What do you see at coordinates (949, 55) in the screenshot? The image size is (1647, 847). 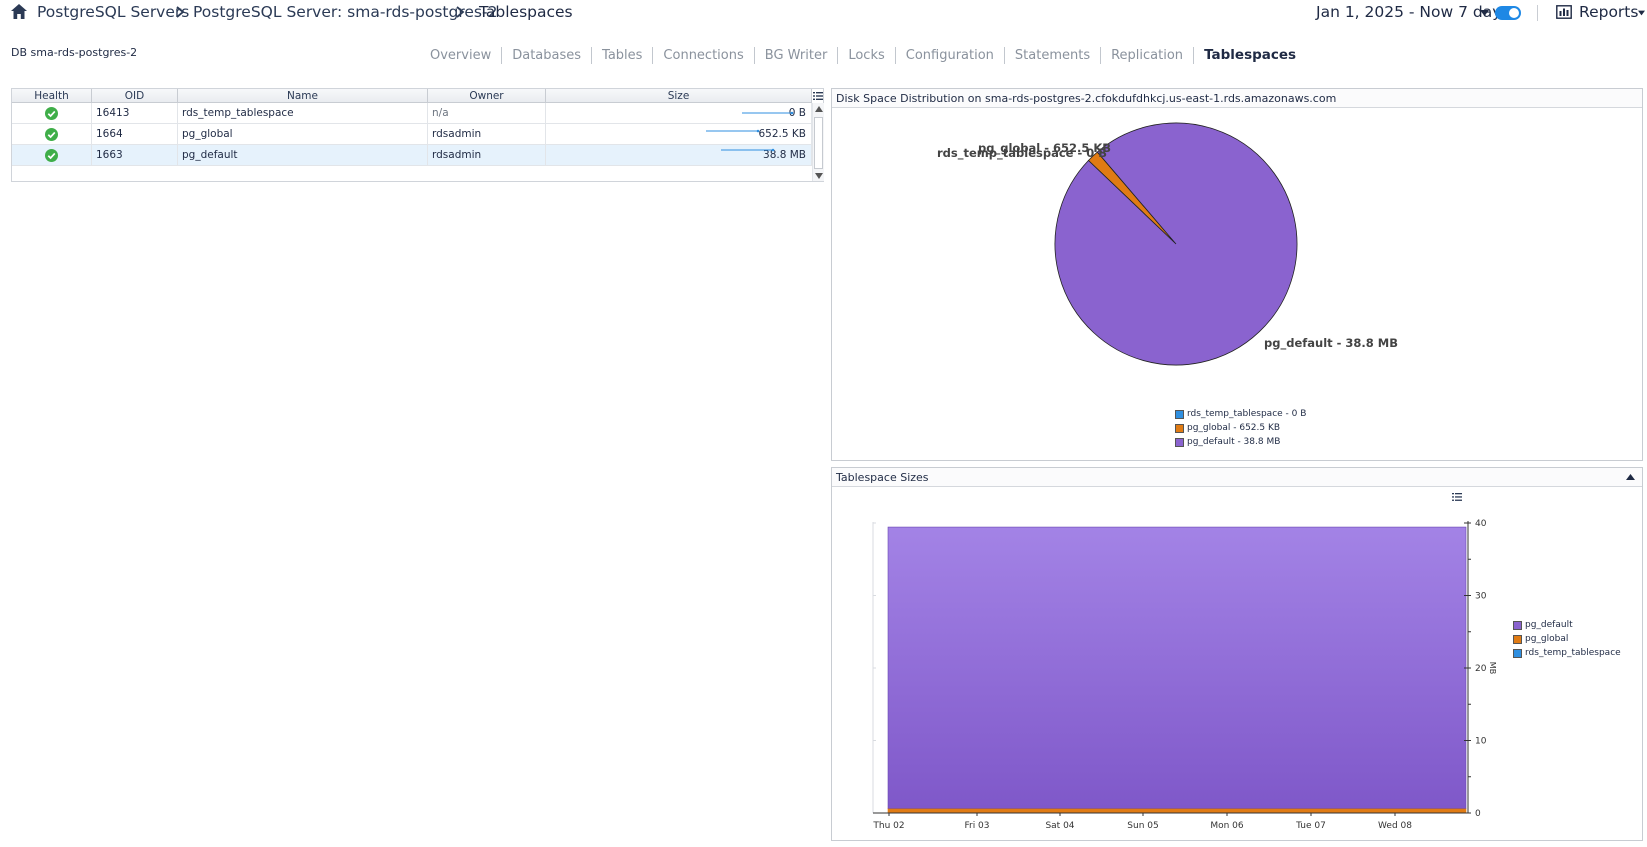 I see `tab-configuration: Configuration` at bounding box center [949, 55].